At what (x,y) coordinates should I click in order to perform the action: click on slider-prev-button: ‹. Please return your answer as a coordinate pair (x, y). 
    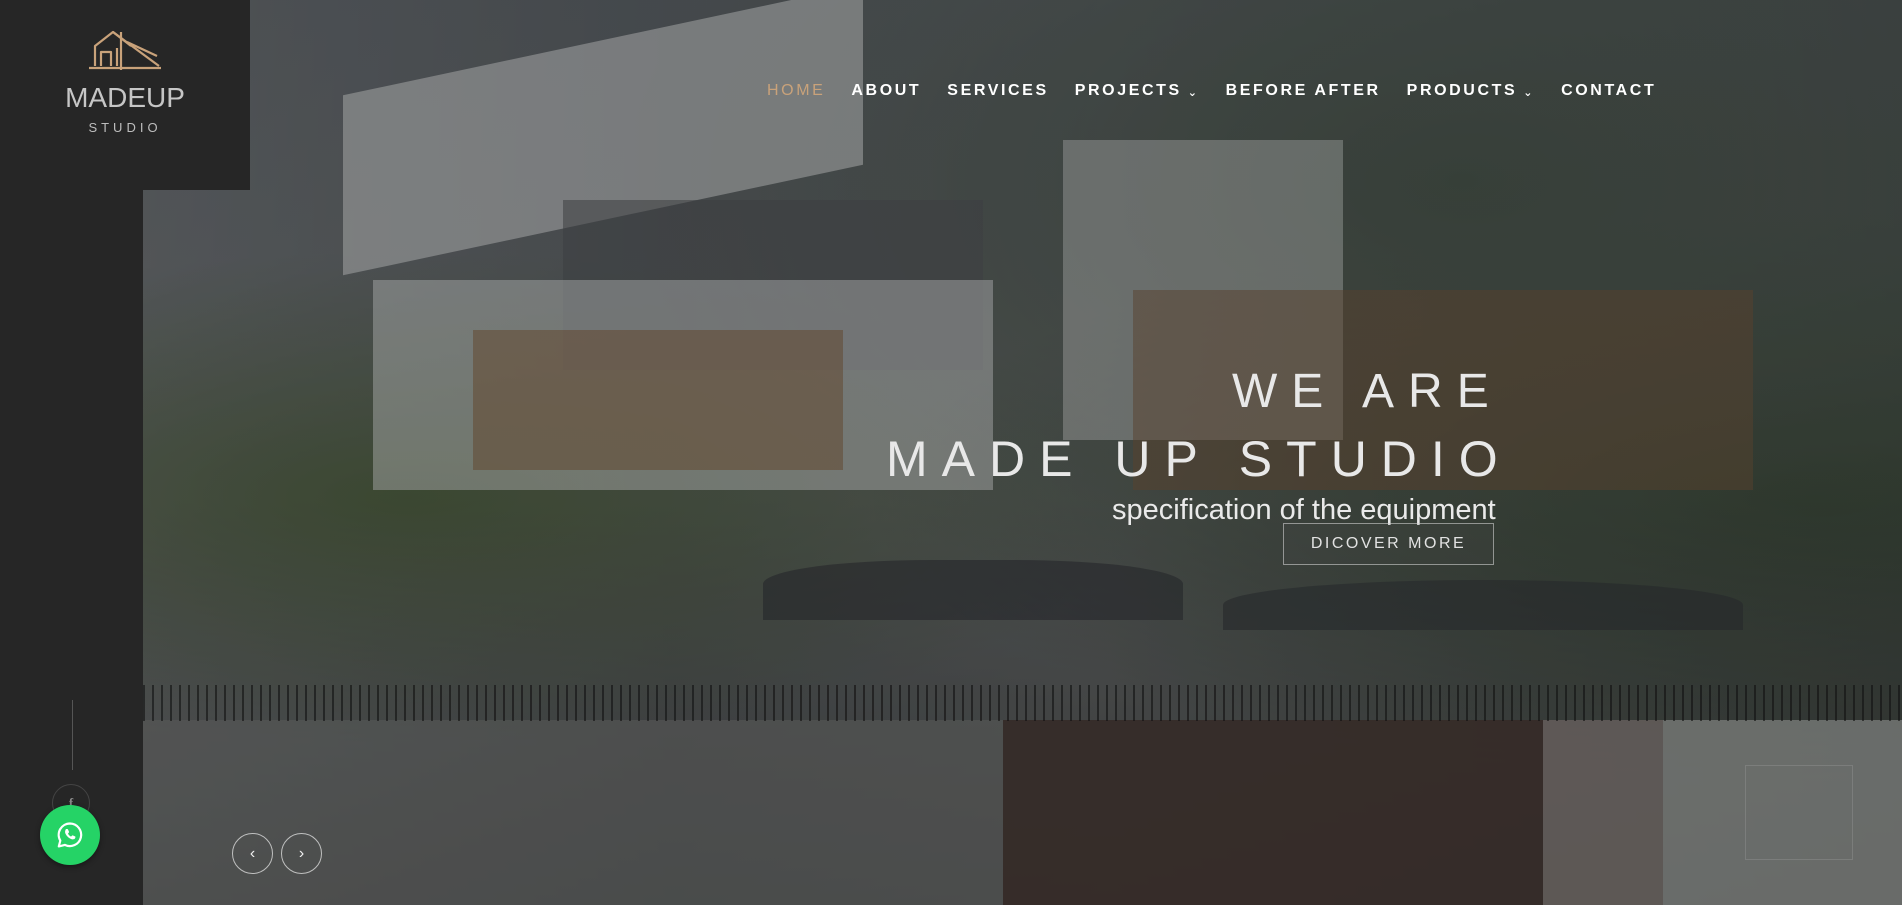
    Looking at the image, I should click on (252, 853).